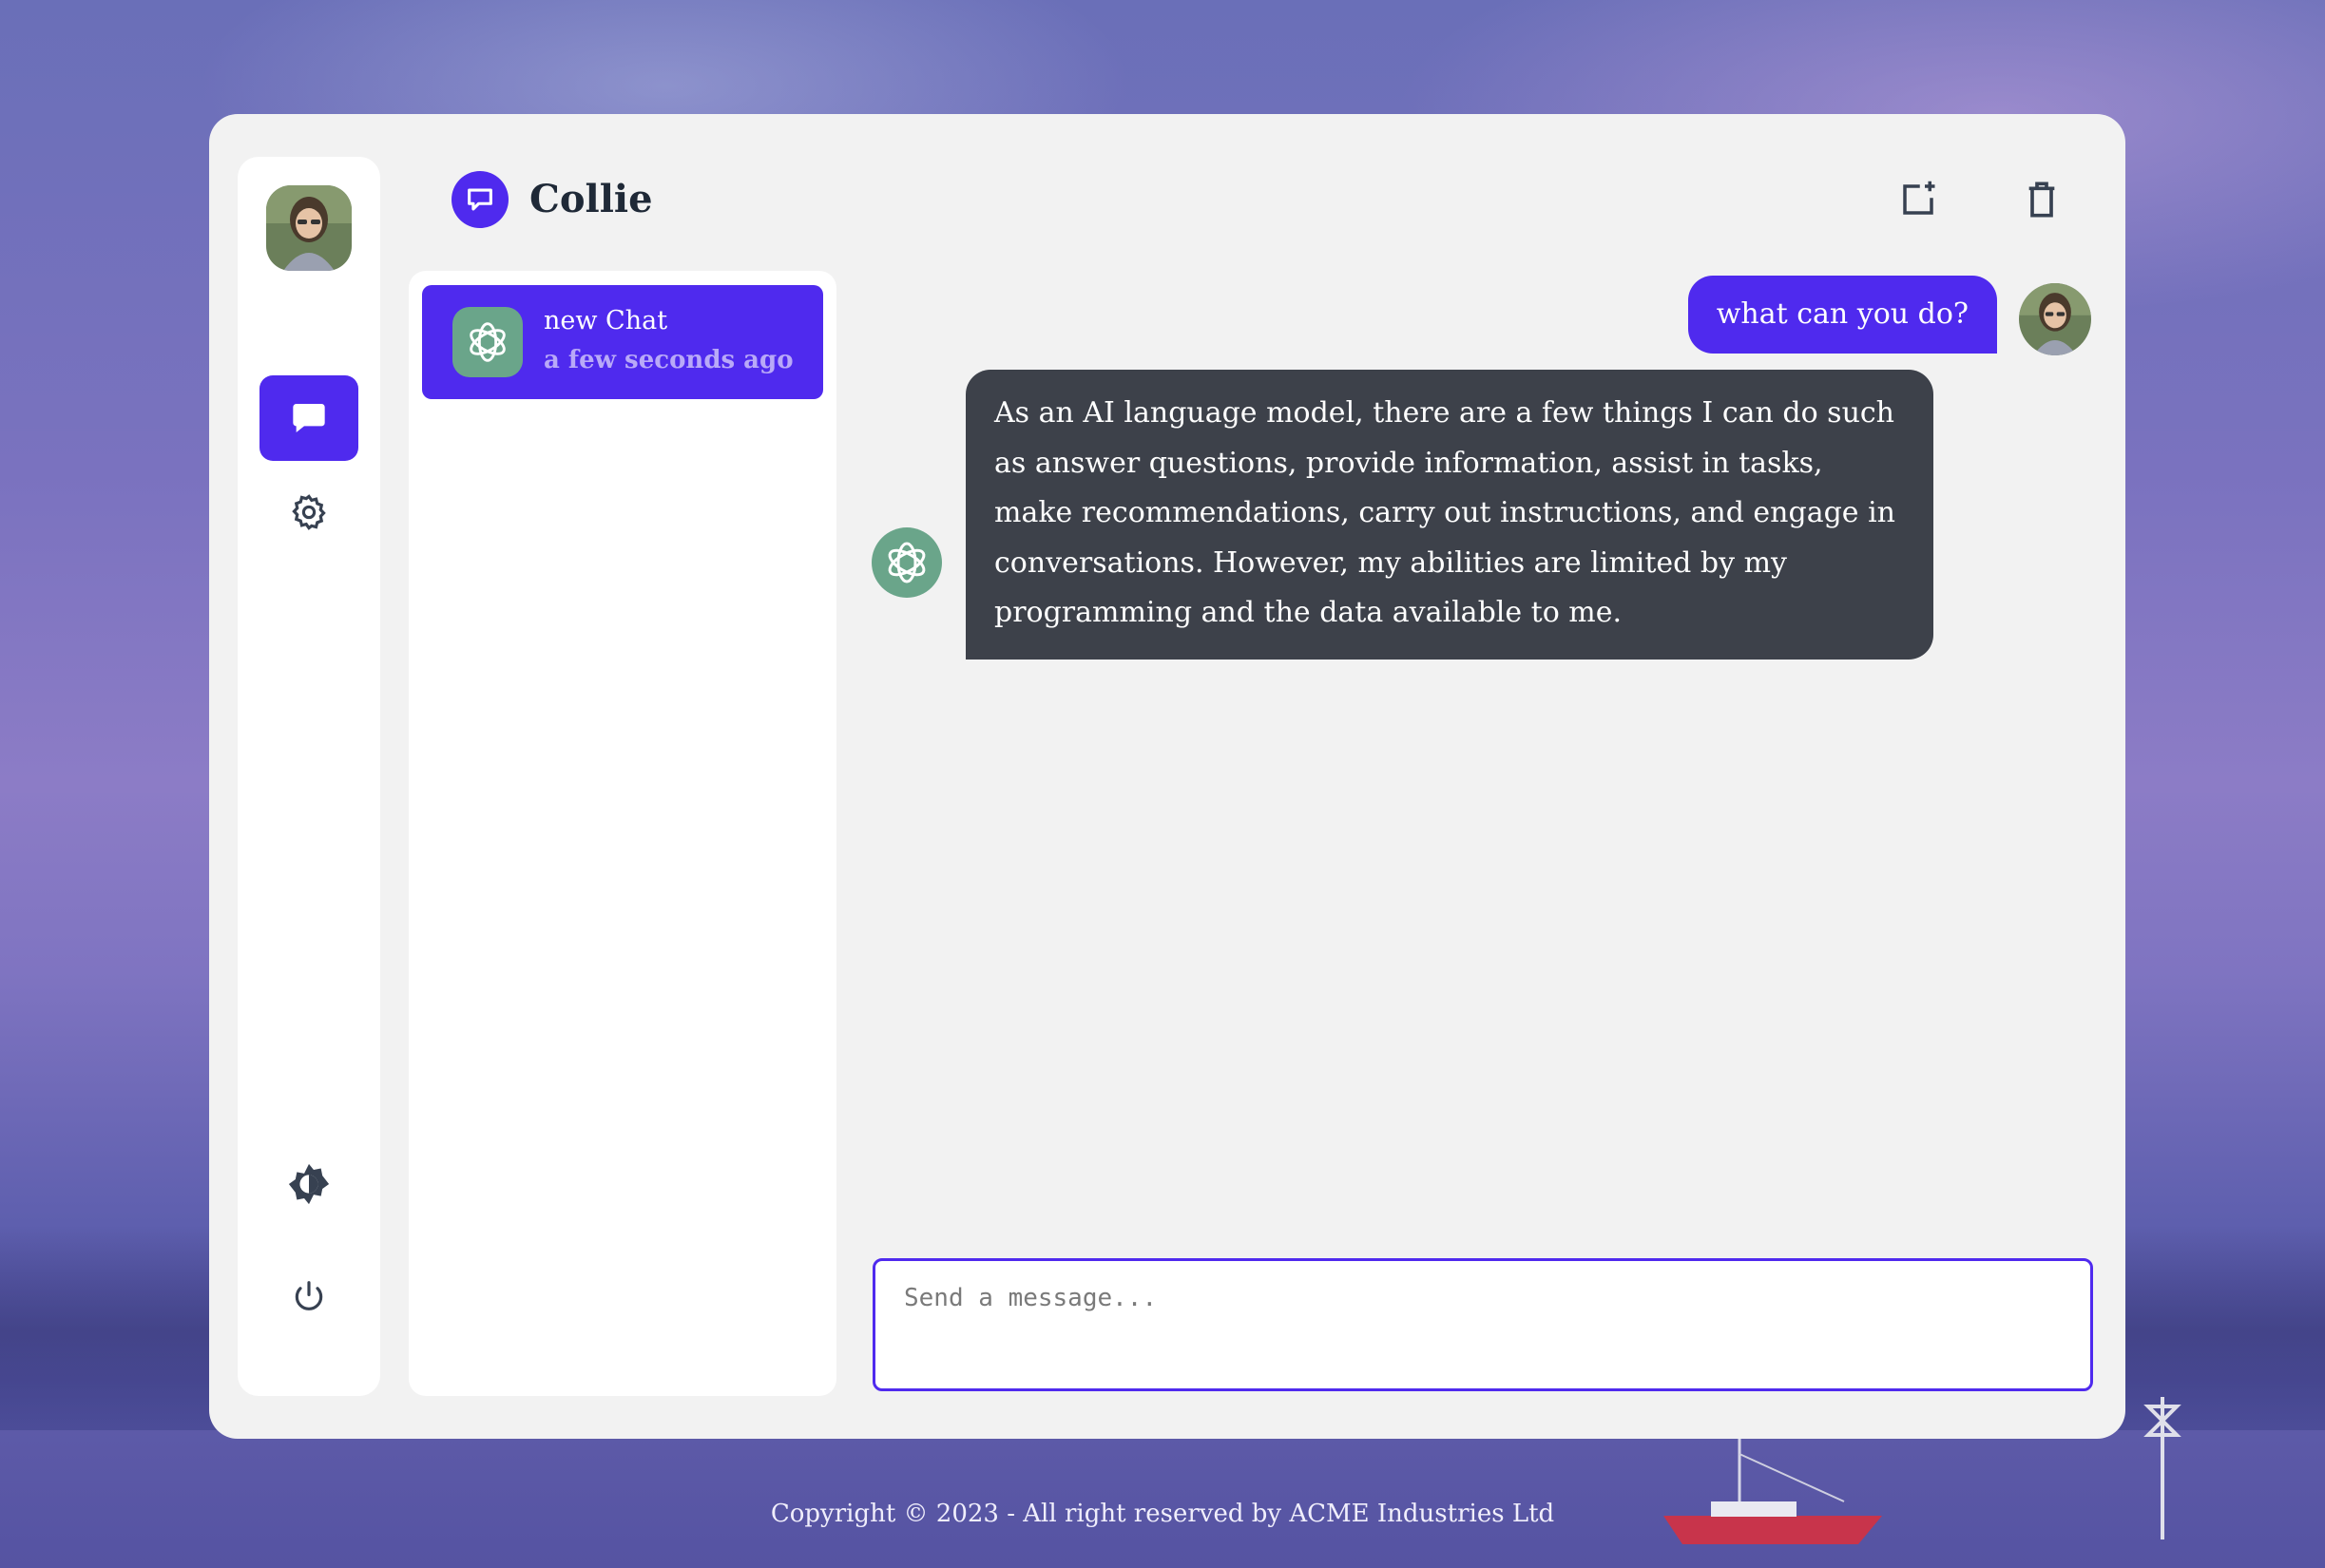 The width and height of the screenshot is (2325, 1568). I want to click on user-avatar, so click(309, 228).